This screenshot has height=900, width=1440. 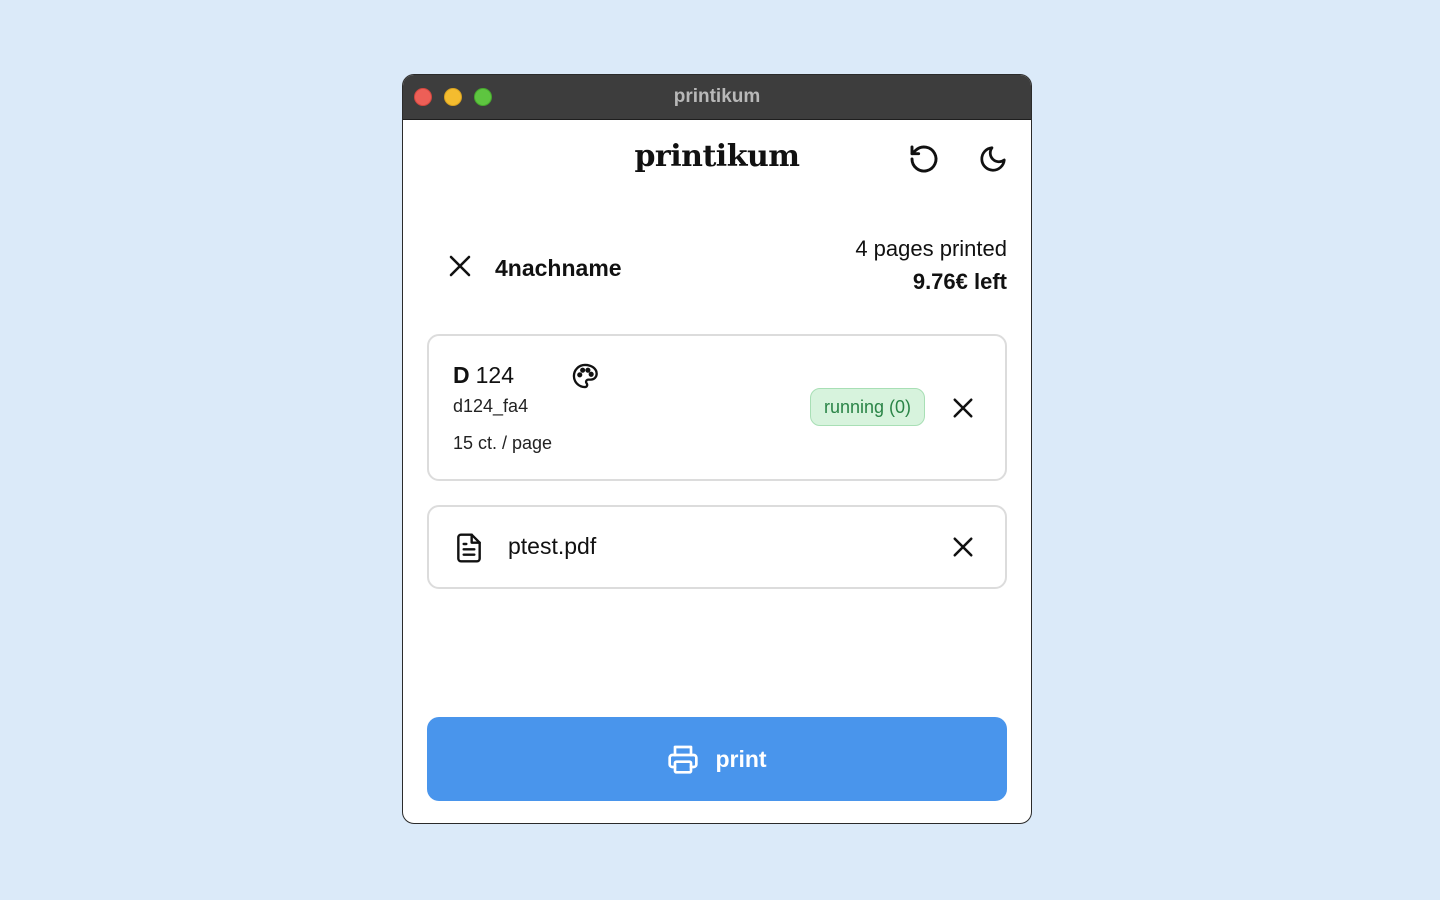 I want to click on file-name: ptest.pdf, so click(x=552, y=546).